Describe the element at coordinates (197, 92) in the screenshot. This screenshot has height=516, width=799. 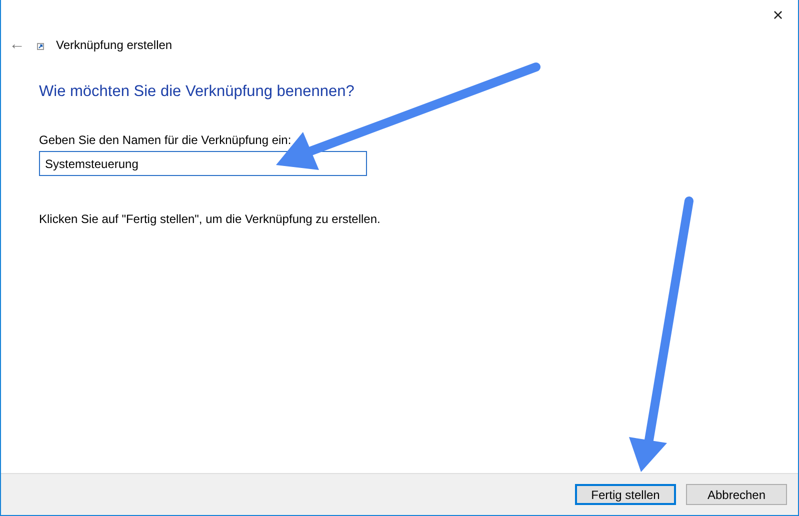
I see `page-heading: Wie möchten Sie die Verknüpfung benennen?` at that location.